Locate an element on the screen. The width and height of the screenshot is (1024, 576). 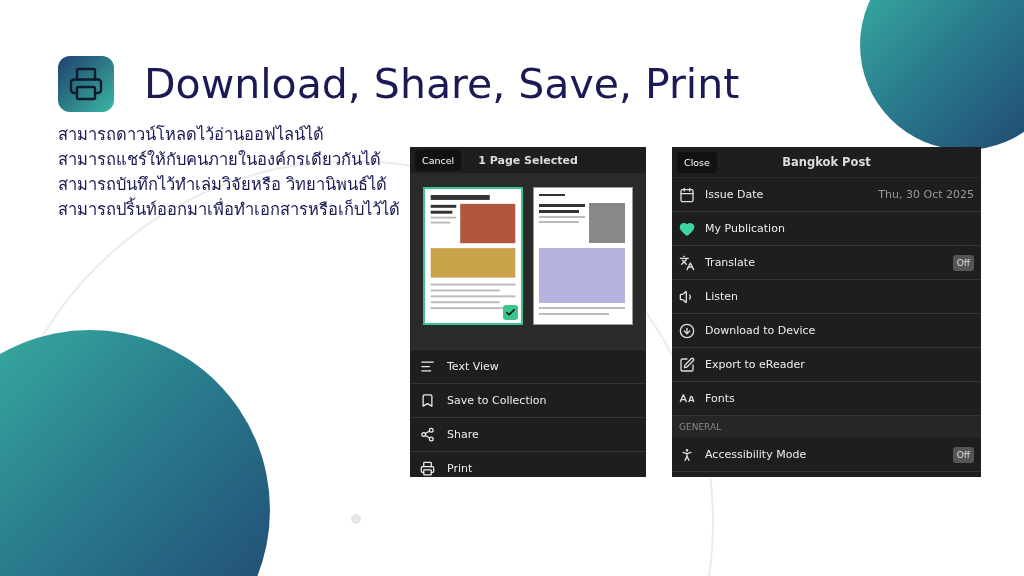
menu-item: Share is located at coordinates (528, 434).